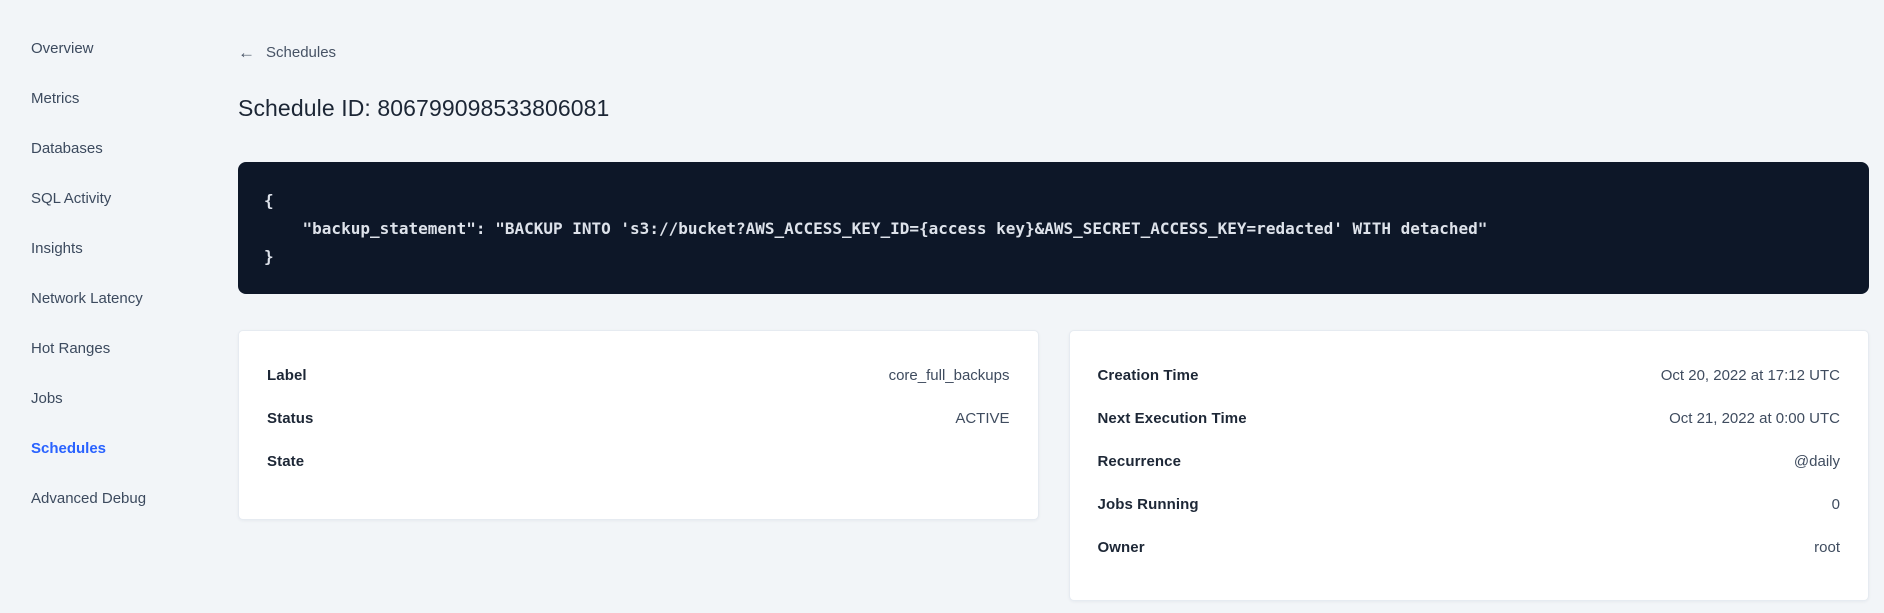 This screenshot has width=1884, height=613. What do you see at coordinates (424, 107) in the screenshot?
I see `page-title: Schedule ID: 806799098533806081` at bounding box center [424, 107].